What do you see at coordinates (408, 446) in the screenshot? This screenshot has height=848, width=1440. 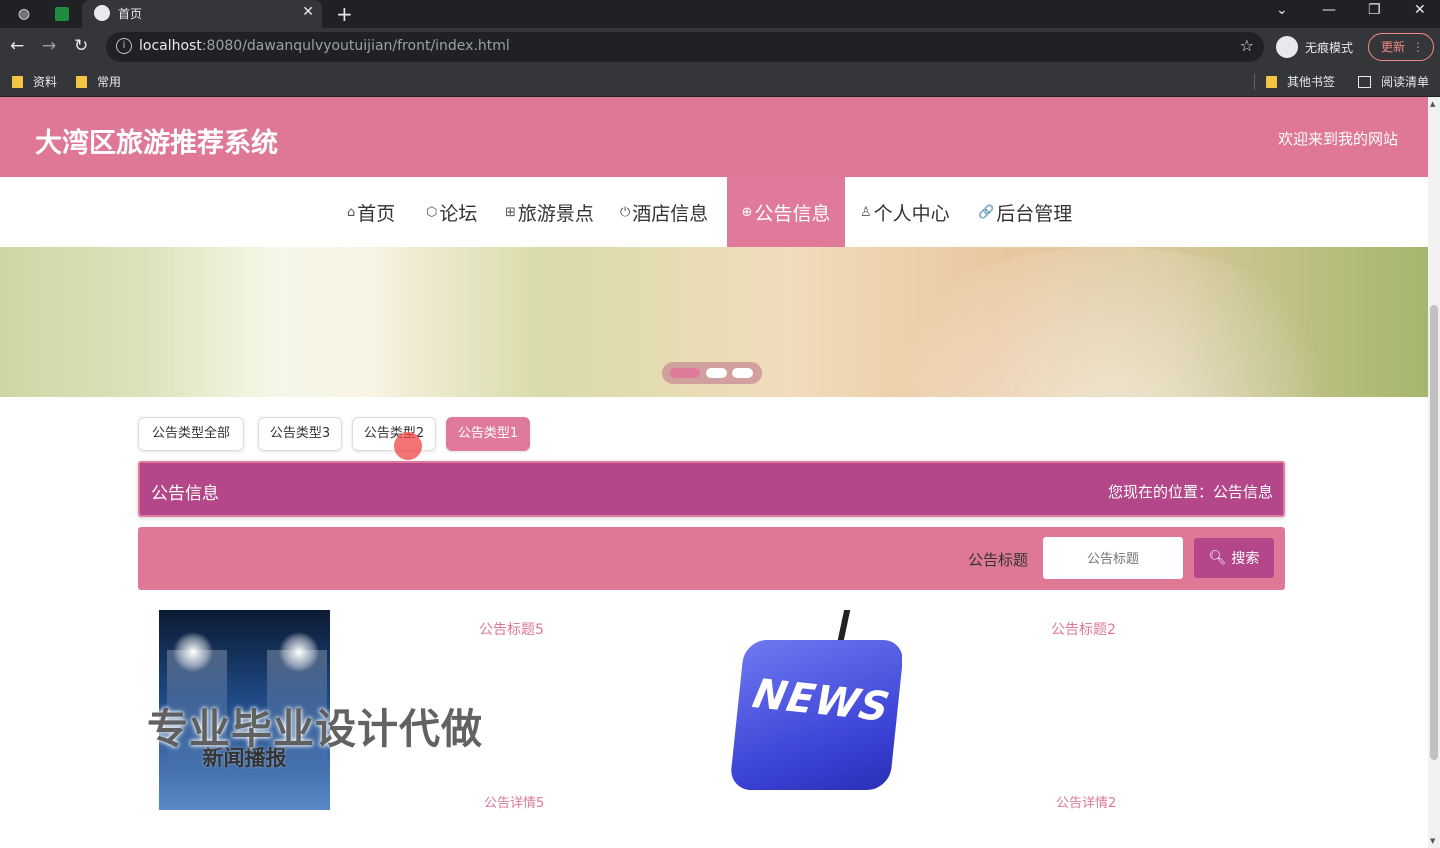 I see `click-indicator` at bounding box center [408, 446].